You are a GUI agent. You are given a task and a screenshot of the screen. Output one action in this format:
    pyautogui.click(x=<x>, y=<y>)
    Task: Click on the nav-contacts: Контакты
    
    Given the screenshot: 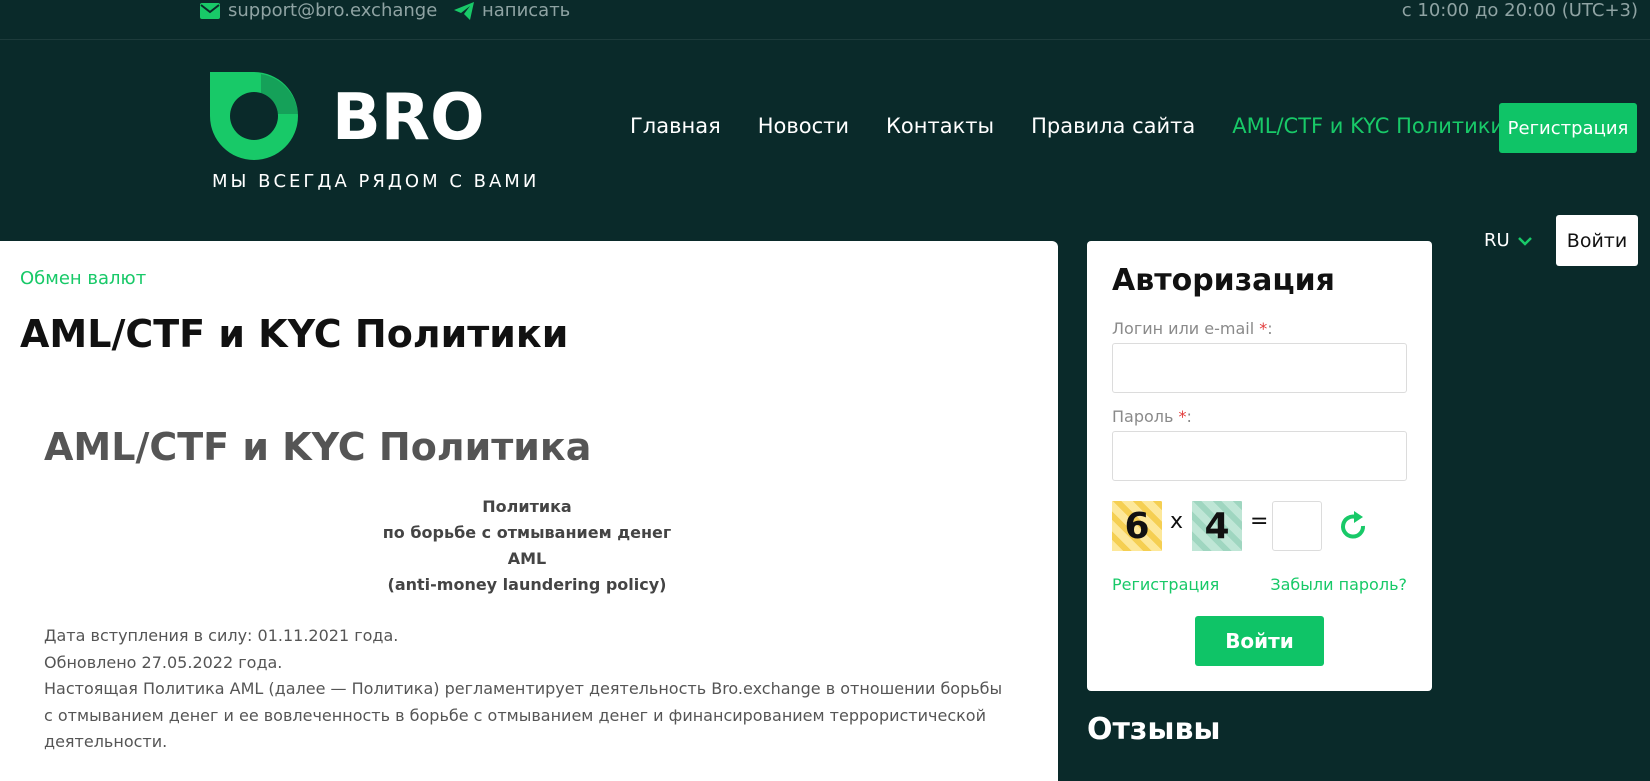 What is the action you would take?
    pyautogui.click(x=940, y=126)
    